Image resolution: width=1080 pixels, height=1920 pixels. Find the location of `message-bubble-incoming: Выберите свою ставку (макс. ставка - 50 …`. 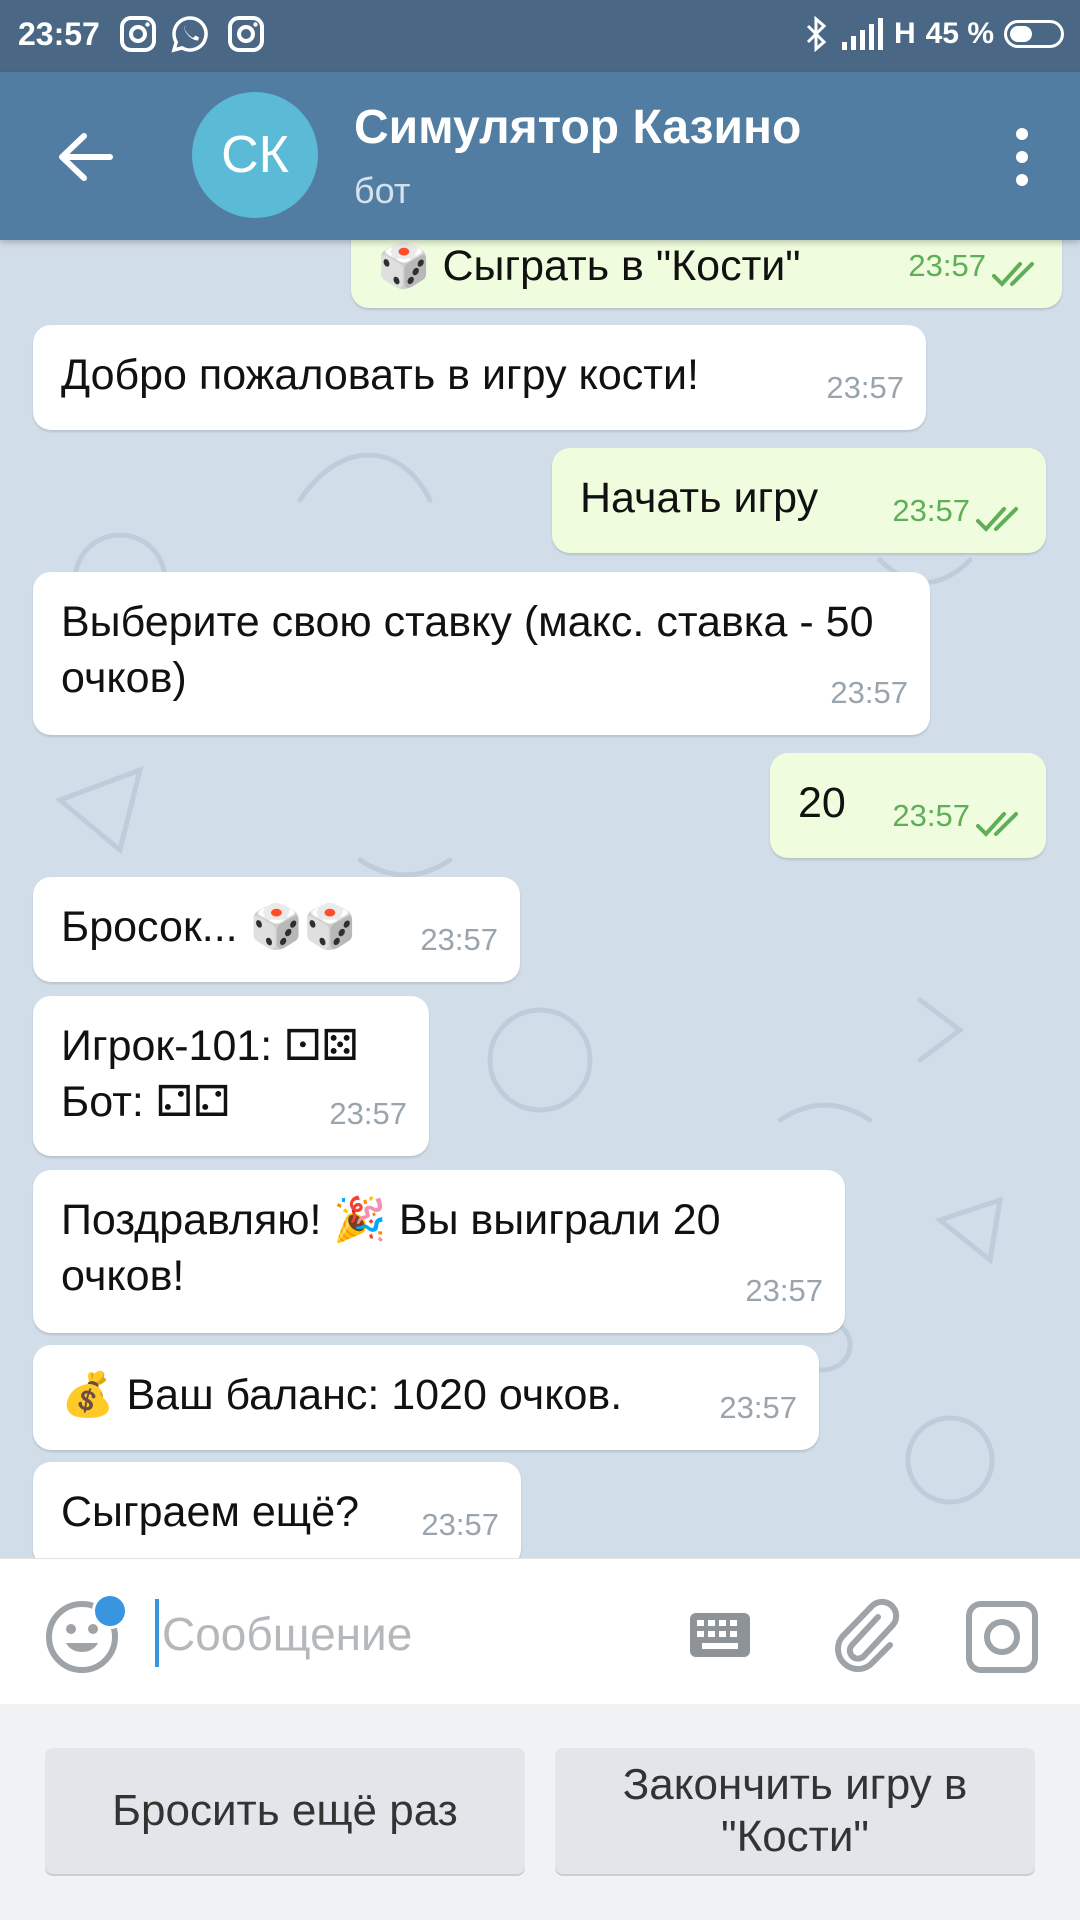

message-bubble-incoming: Выберите свою ставку (макс. ставка - 50 … is located at coordinates (481, 653).